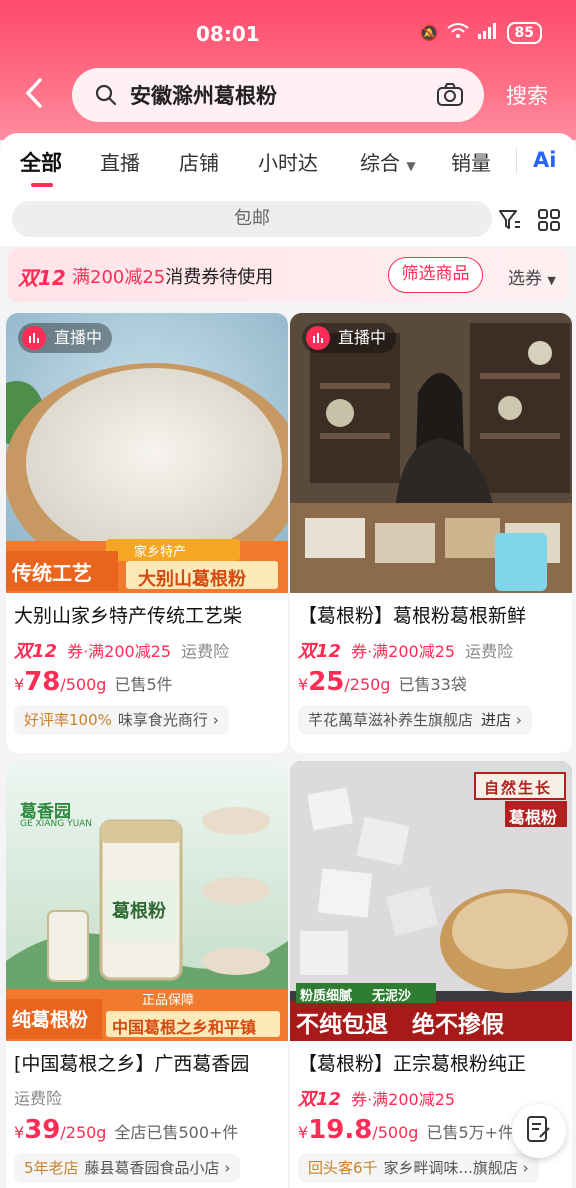  I want to click on back-button, so click(35, 93).